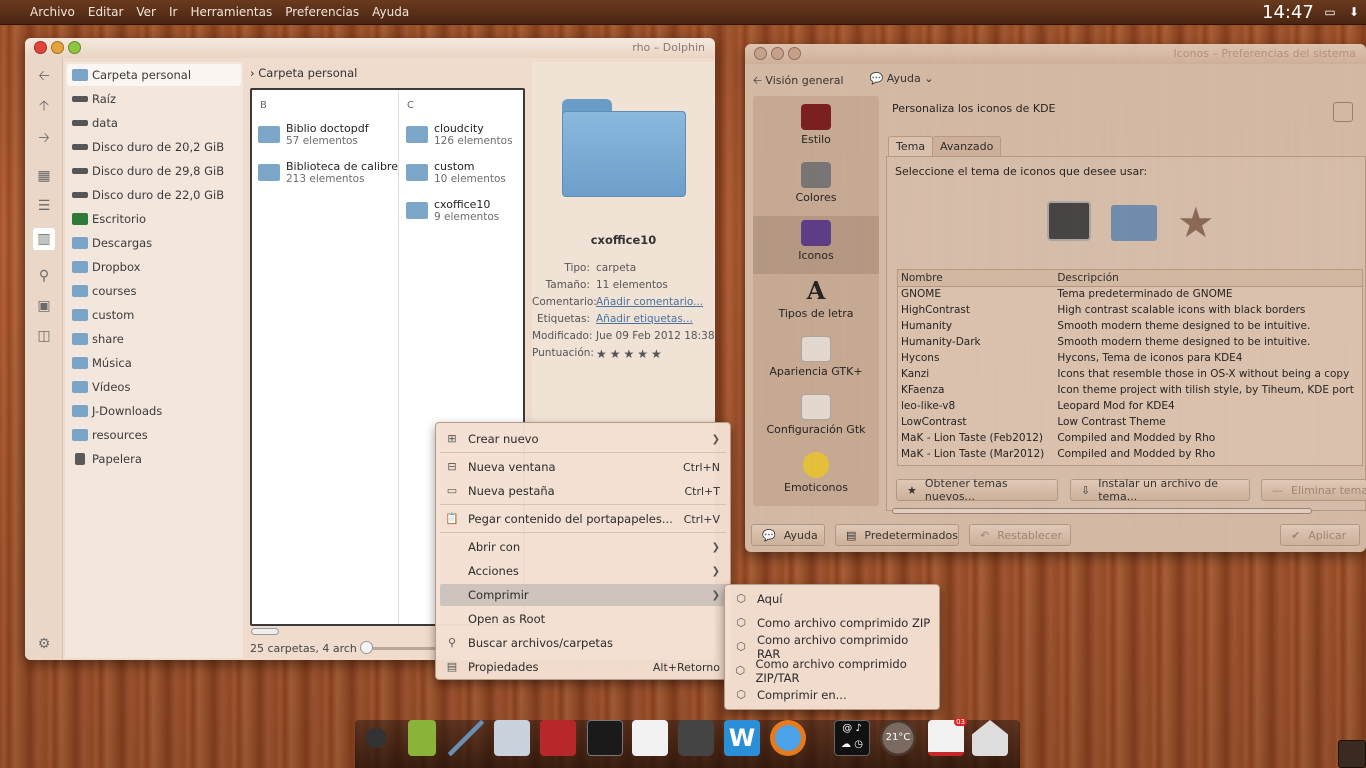 The width and height of the screenshot is (1366, 768). What do you see at coordinates (816, 477) in the screenshot?
I see `category-emoticonos: Emoticonos` at bounding box center [816, 477].